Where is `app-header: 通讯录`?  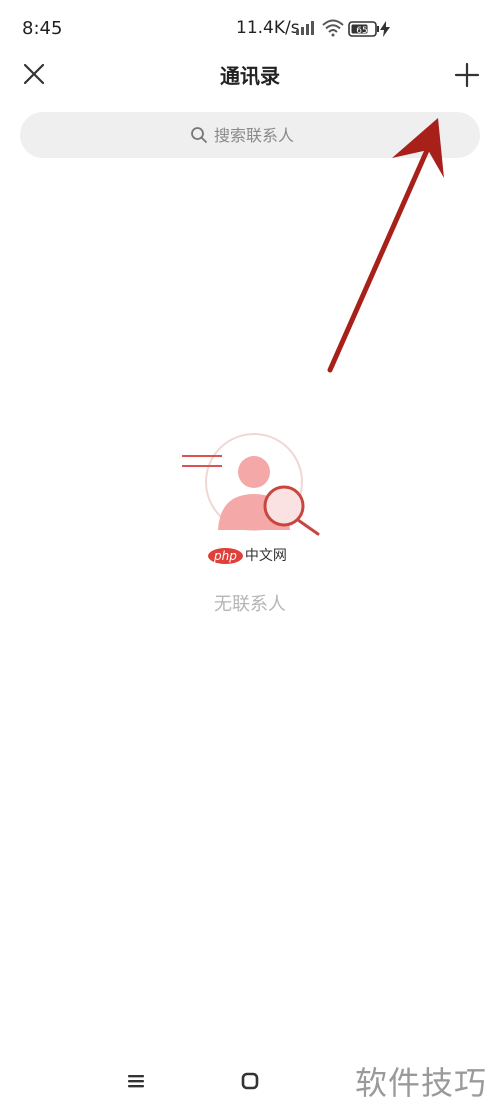
app-header: 通讯录 is located at coordinates (250, 75).